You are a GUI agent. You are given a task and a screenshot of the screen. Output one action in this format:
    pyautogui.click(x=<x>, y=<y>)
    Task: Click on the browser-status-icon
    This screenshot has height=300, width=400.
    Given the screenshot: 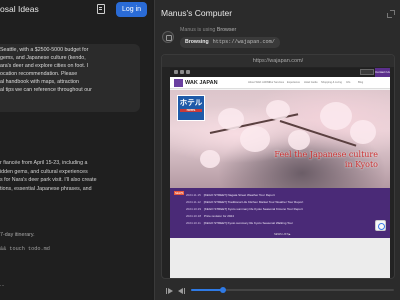 What is the action you would take?
    pyautogui.click(x=168, y=37)
    